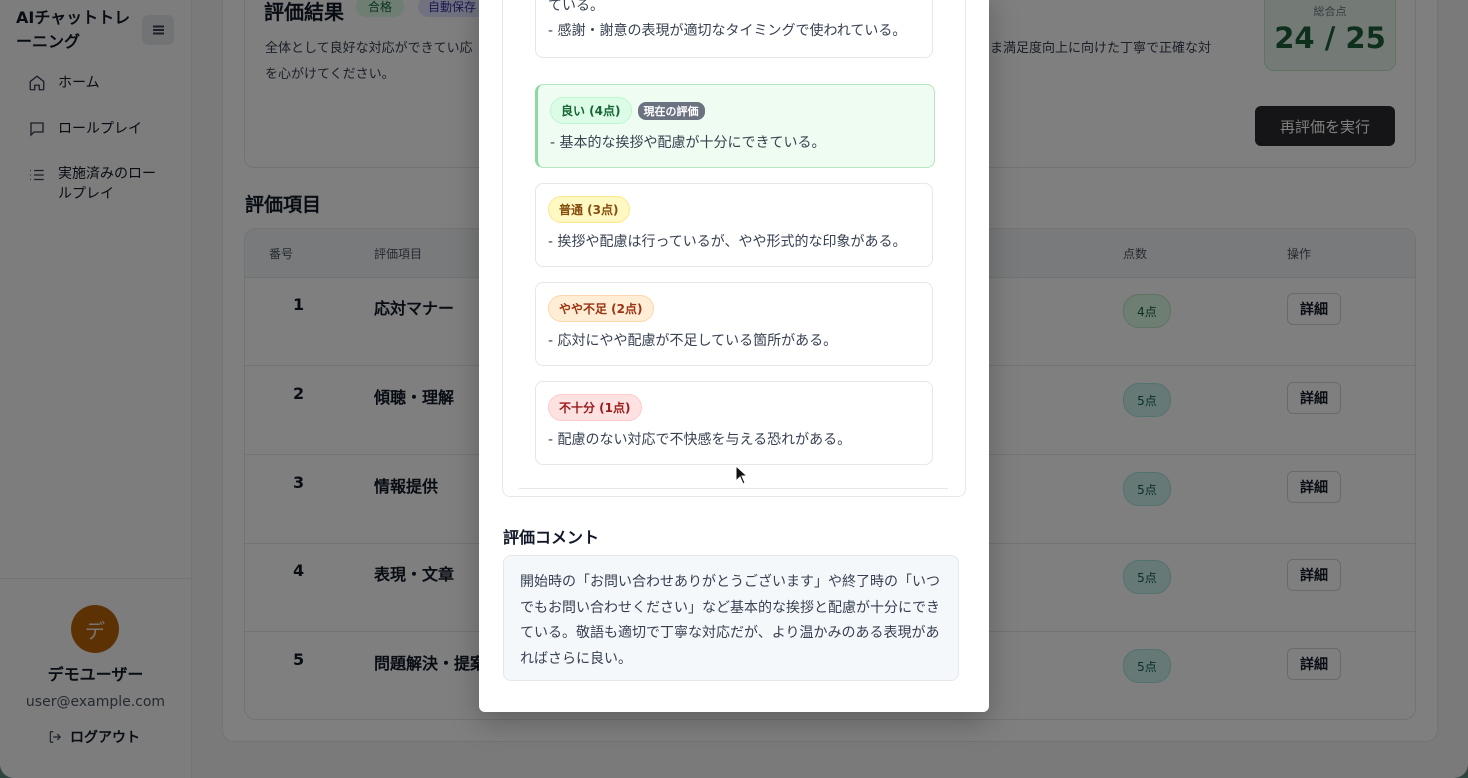  I want to click on criteria-desc: - 応対にやや配慮が不足している箇所がある。, so click(693, 341).